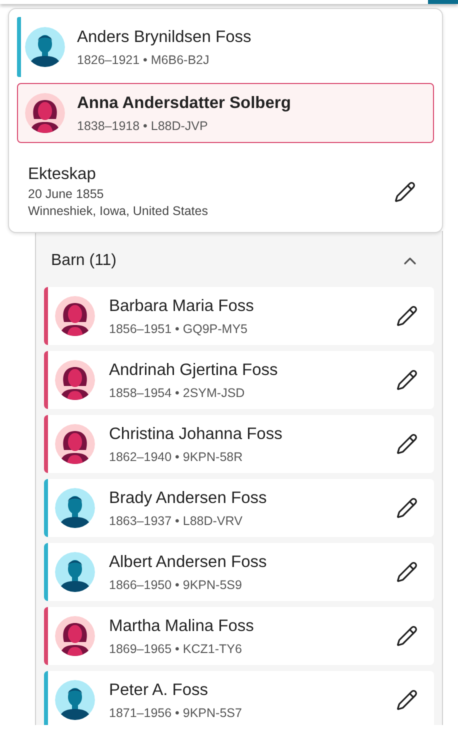 This screenshot has height=740, width=458. I want to click on person-details: 1869–1965 • KCZ1-TY6, so click(176, 649).